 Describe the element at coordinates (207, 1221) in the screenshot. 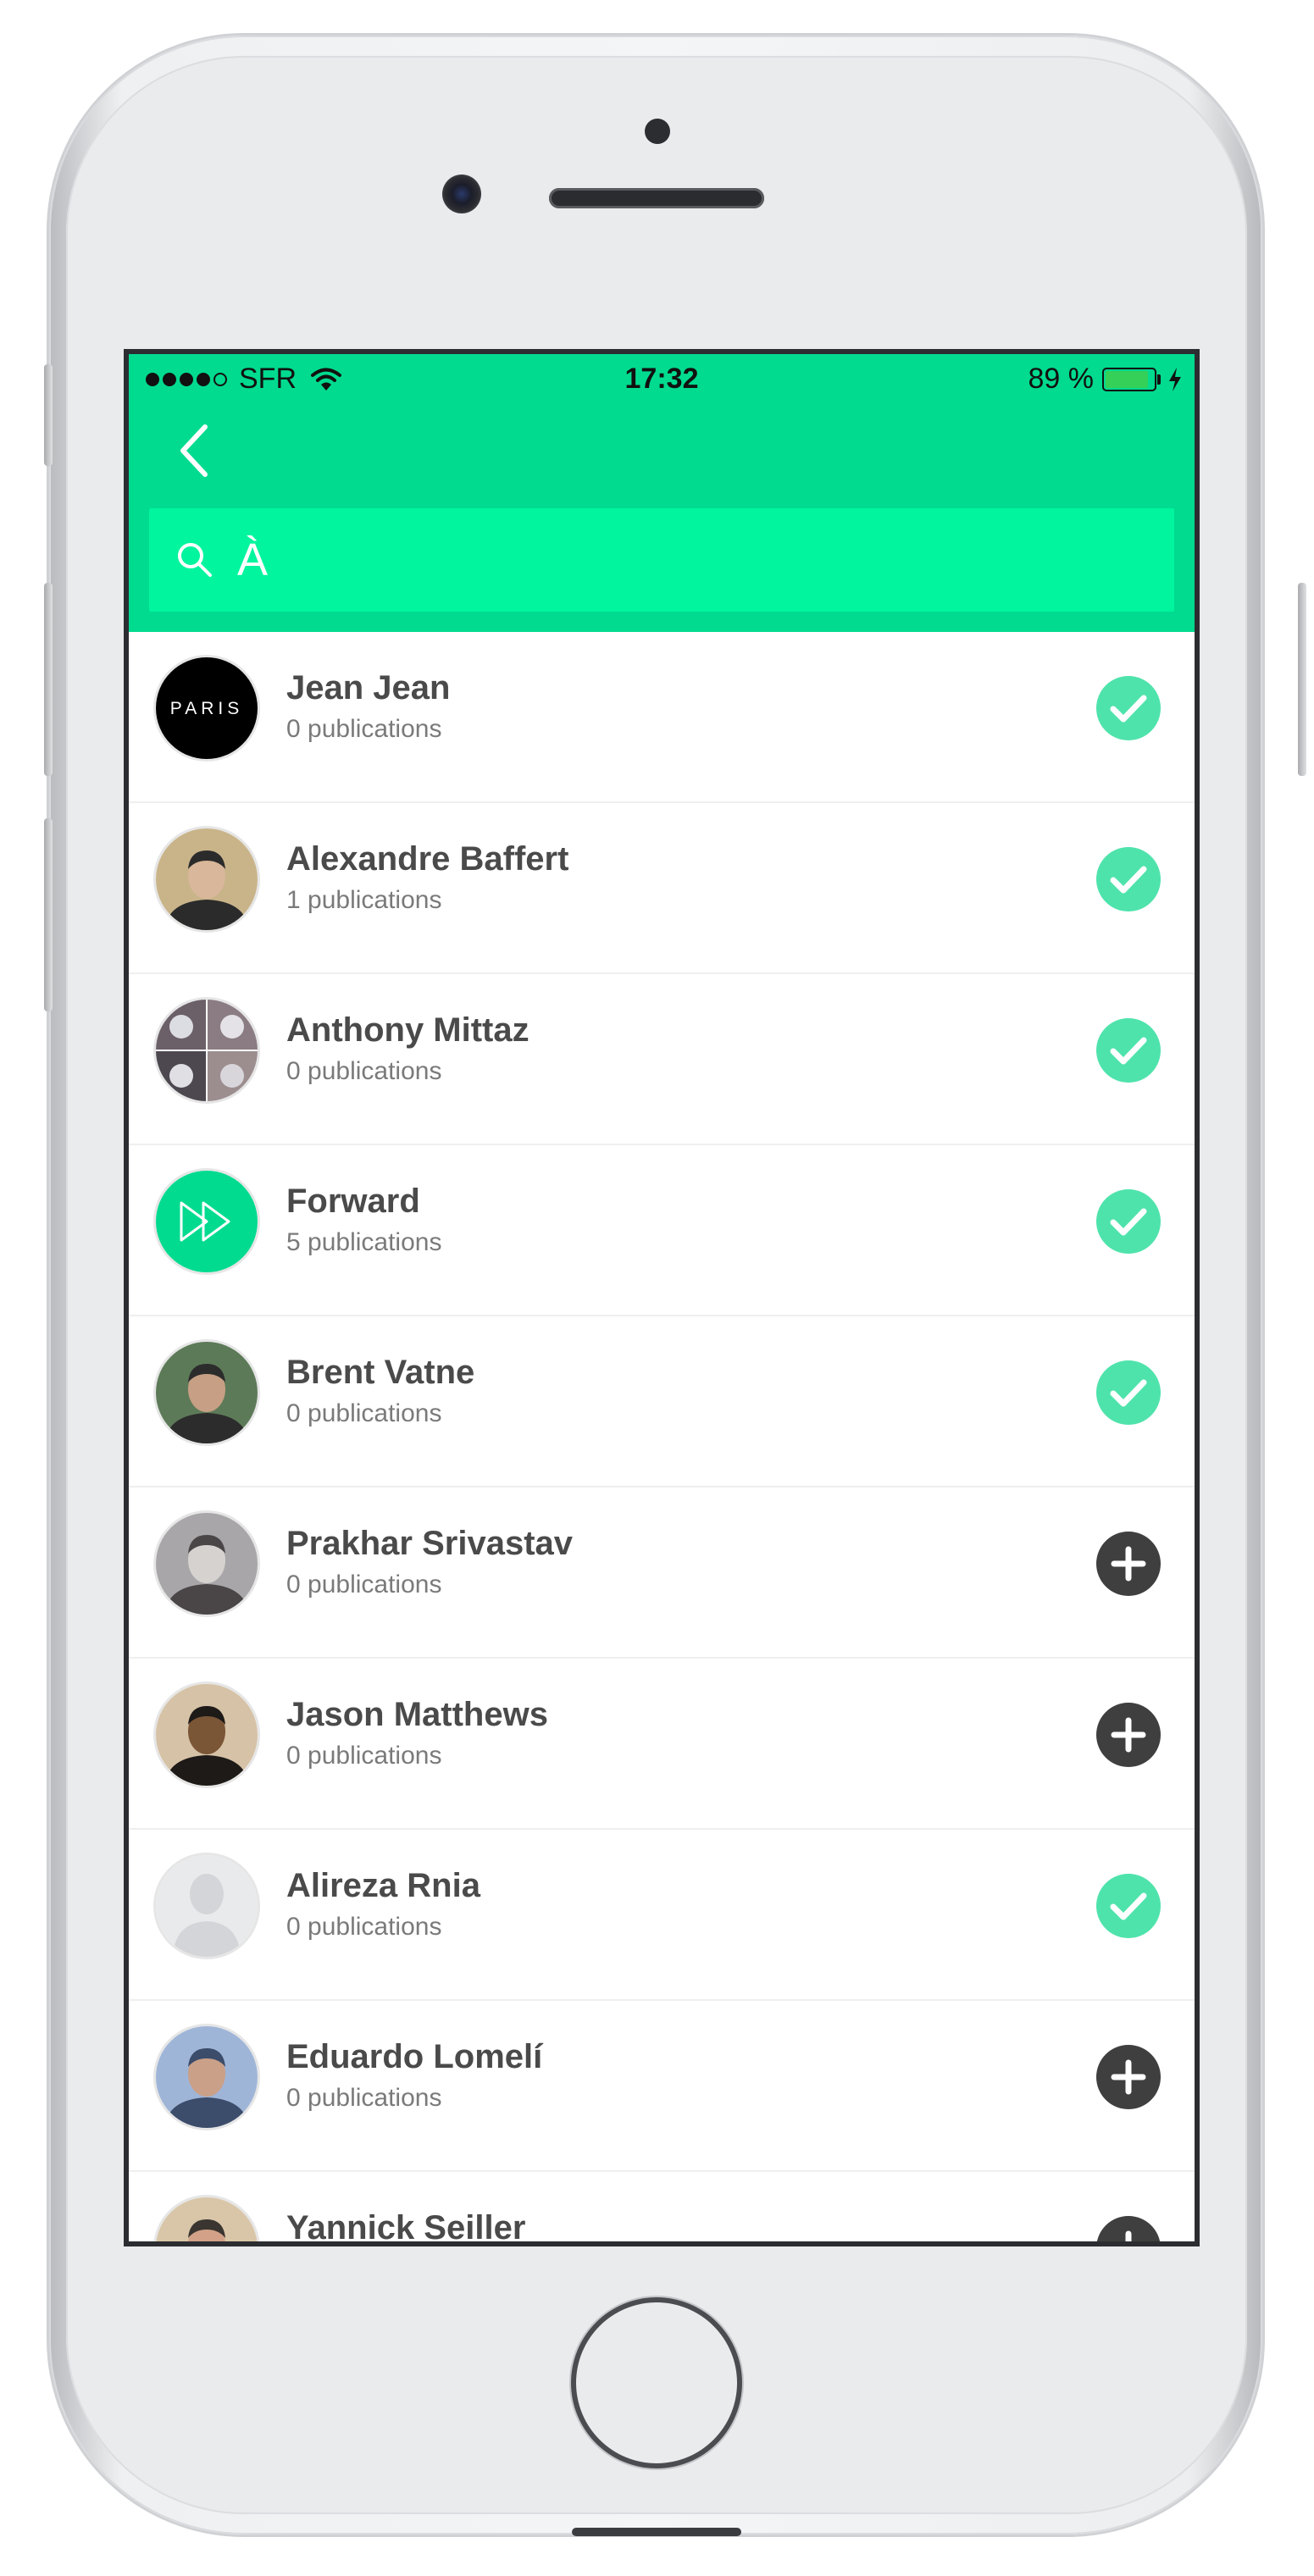

I see `avatar-forward-logo` at that location.